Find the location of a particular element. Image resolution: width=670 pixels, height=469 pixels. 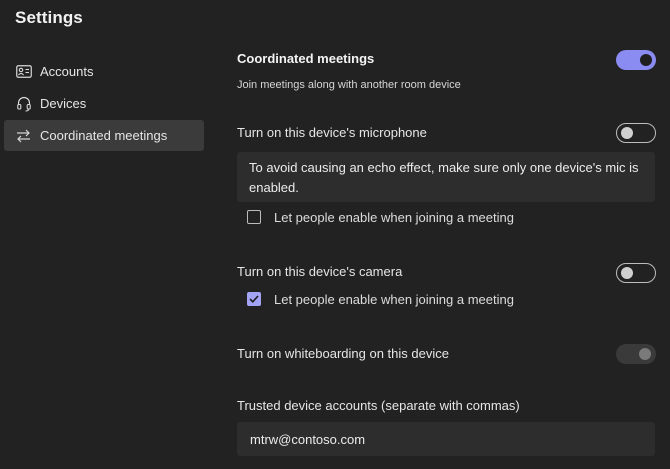

camera-join-checkbox is located at coordinates (254, 299).